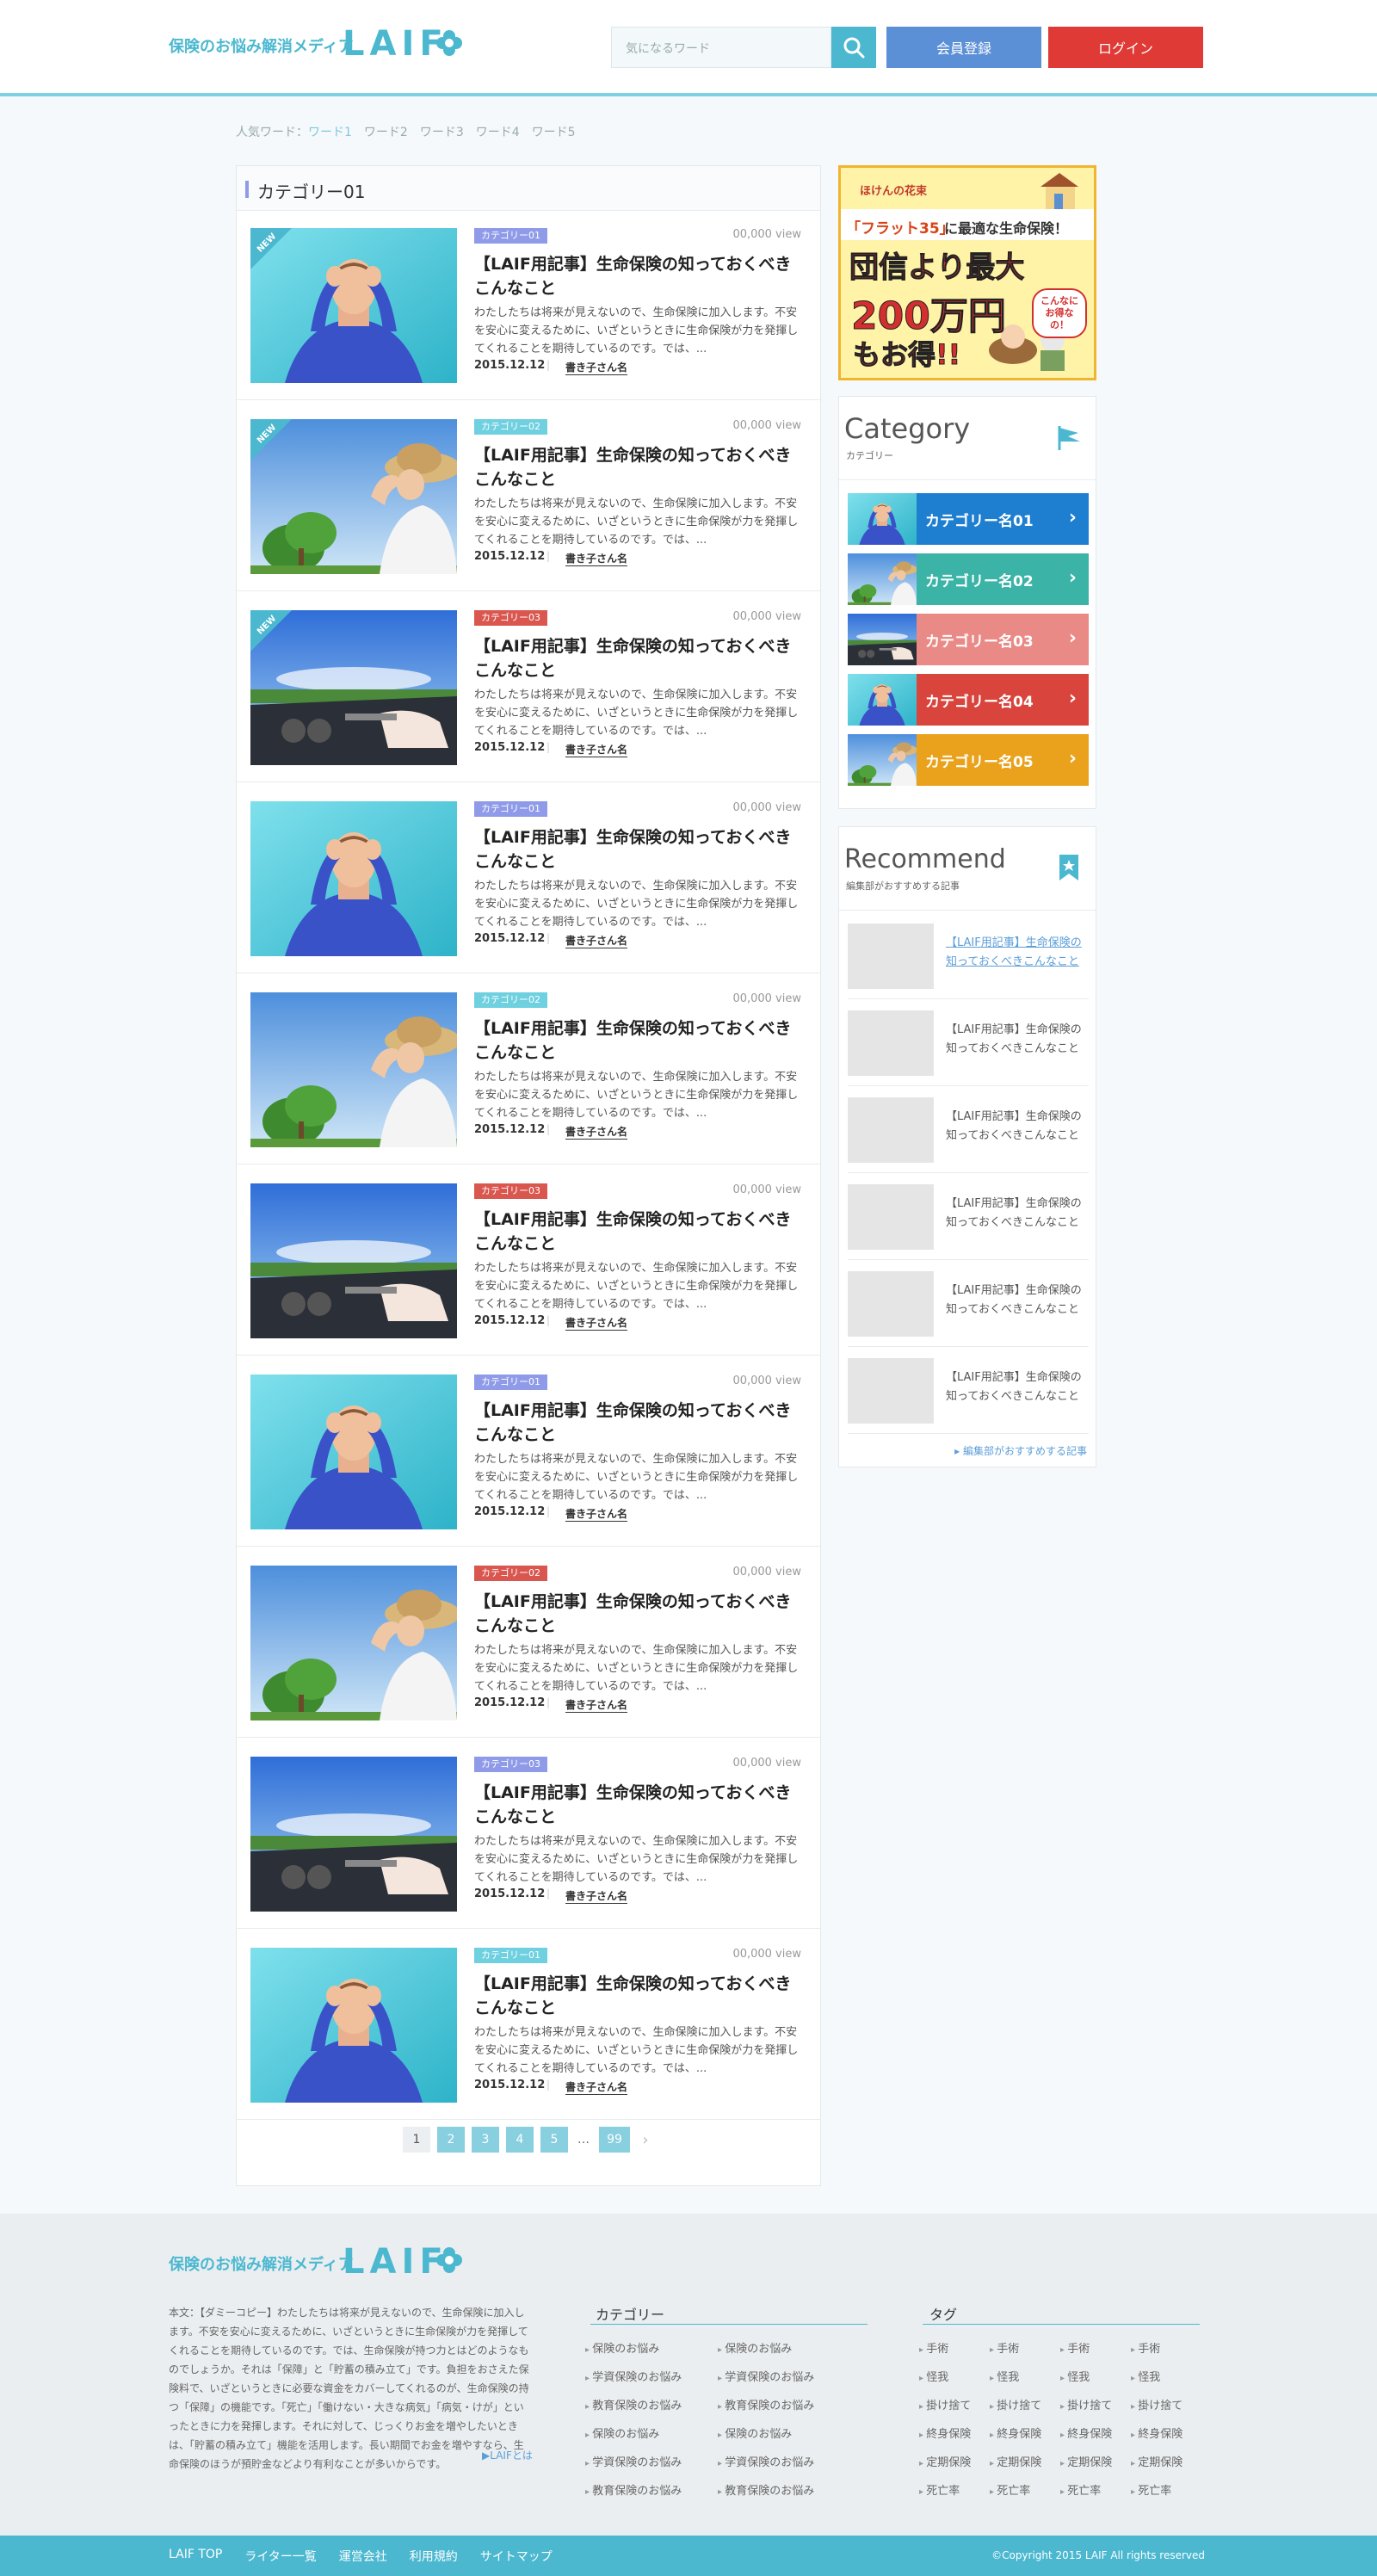  I want to click on page-button: 4, so click(520, 2140).